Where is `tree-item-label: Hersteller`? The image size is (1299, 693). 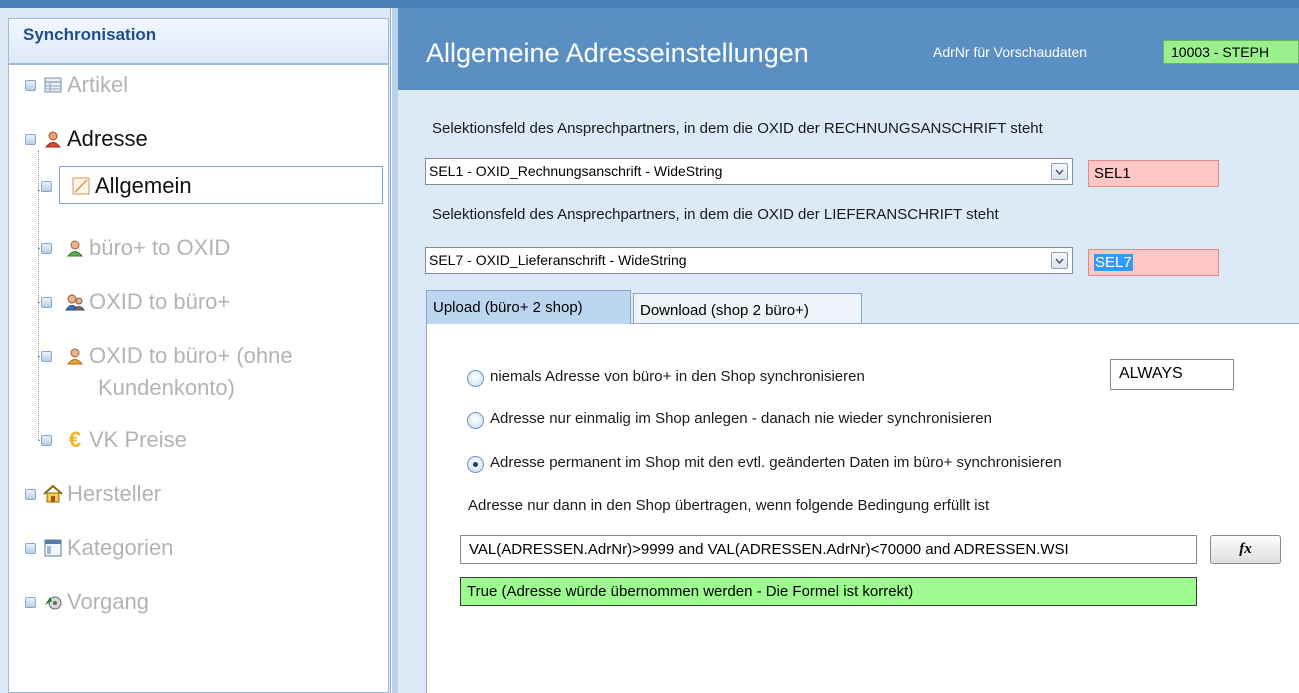 tree-item-label: Hersteller is located at coordinates (114, 493).